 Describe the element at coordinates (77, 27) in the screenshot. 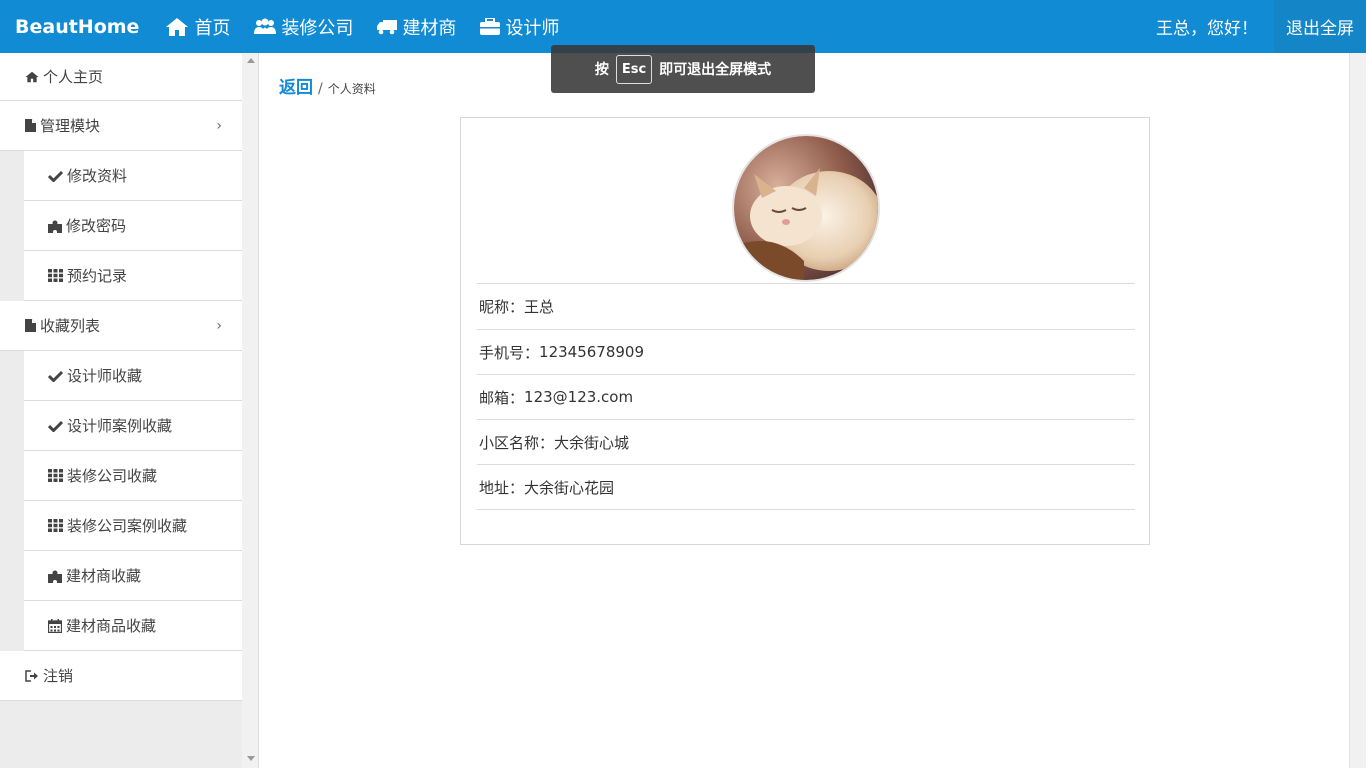

I see `brand-logo: BeautHome` at that location.